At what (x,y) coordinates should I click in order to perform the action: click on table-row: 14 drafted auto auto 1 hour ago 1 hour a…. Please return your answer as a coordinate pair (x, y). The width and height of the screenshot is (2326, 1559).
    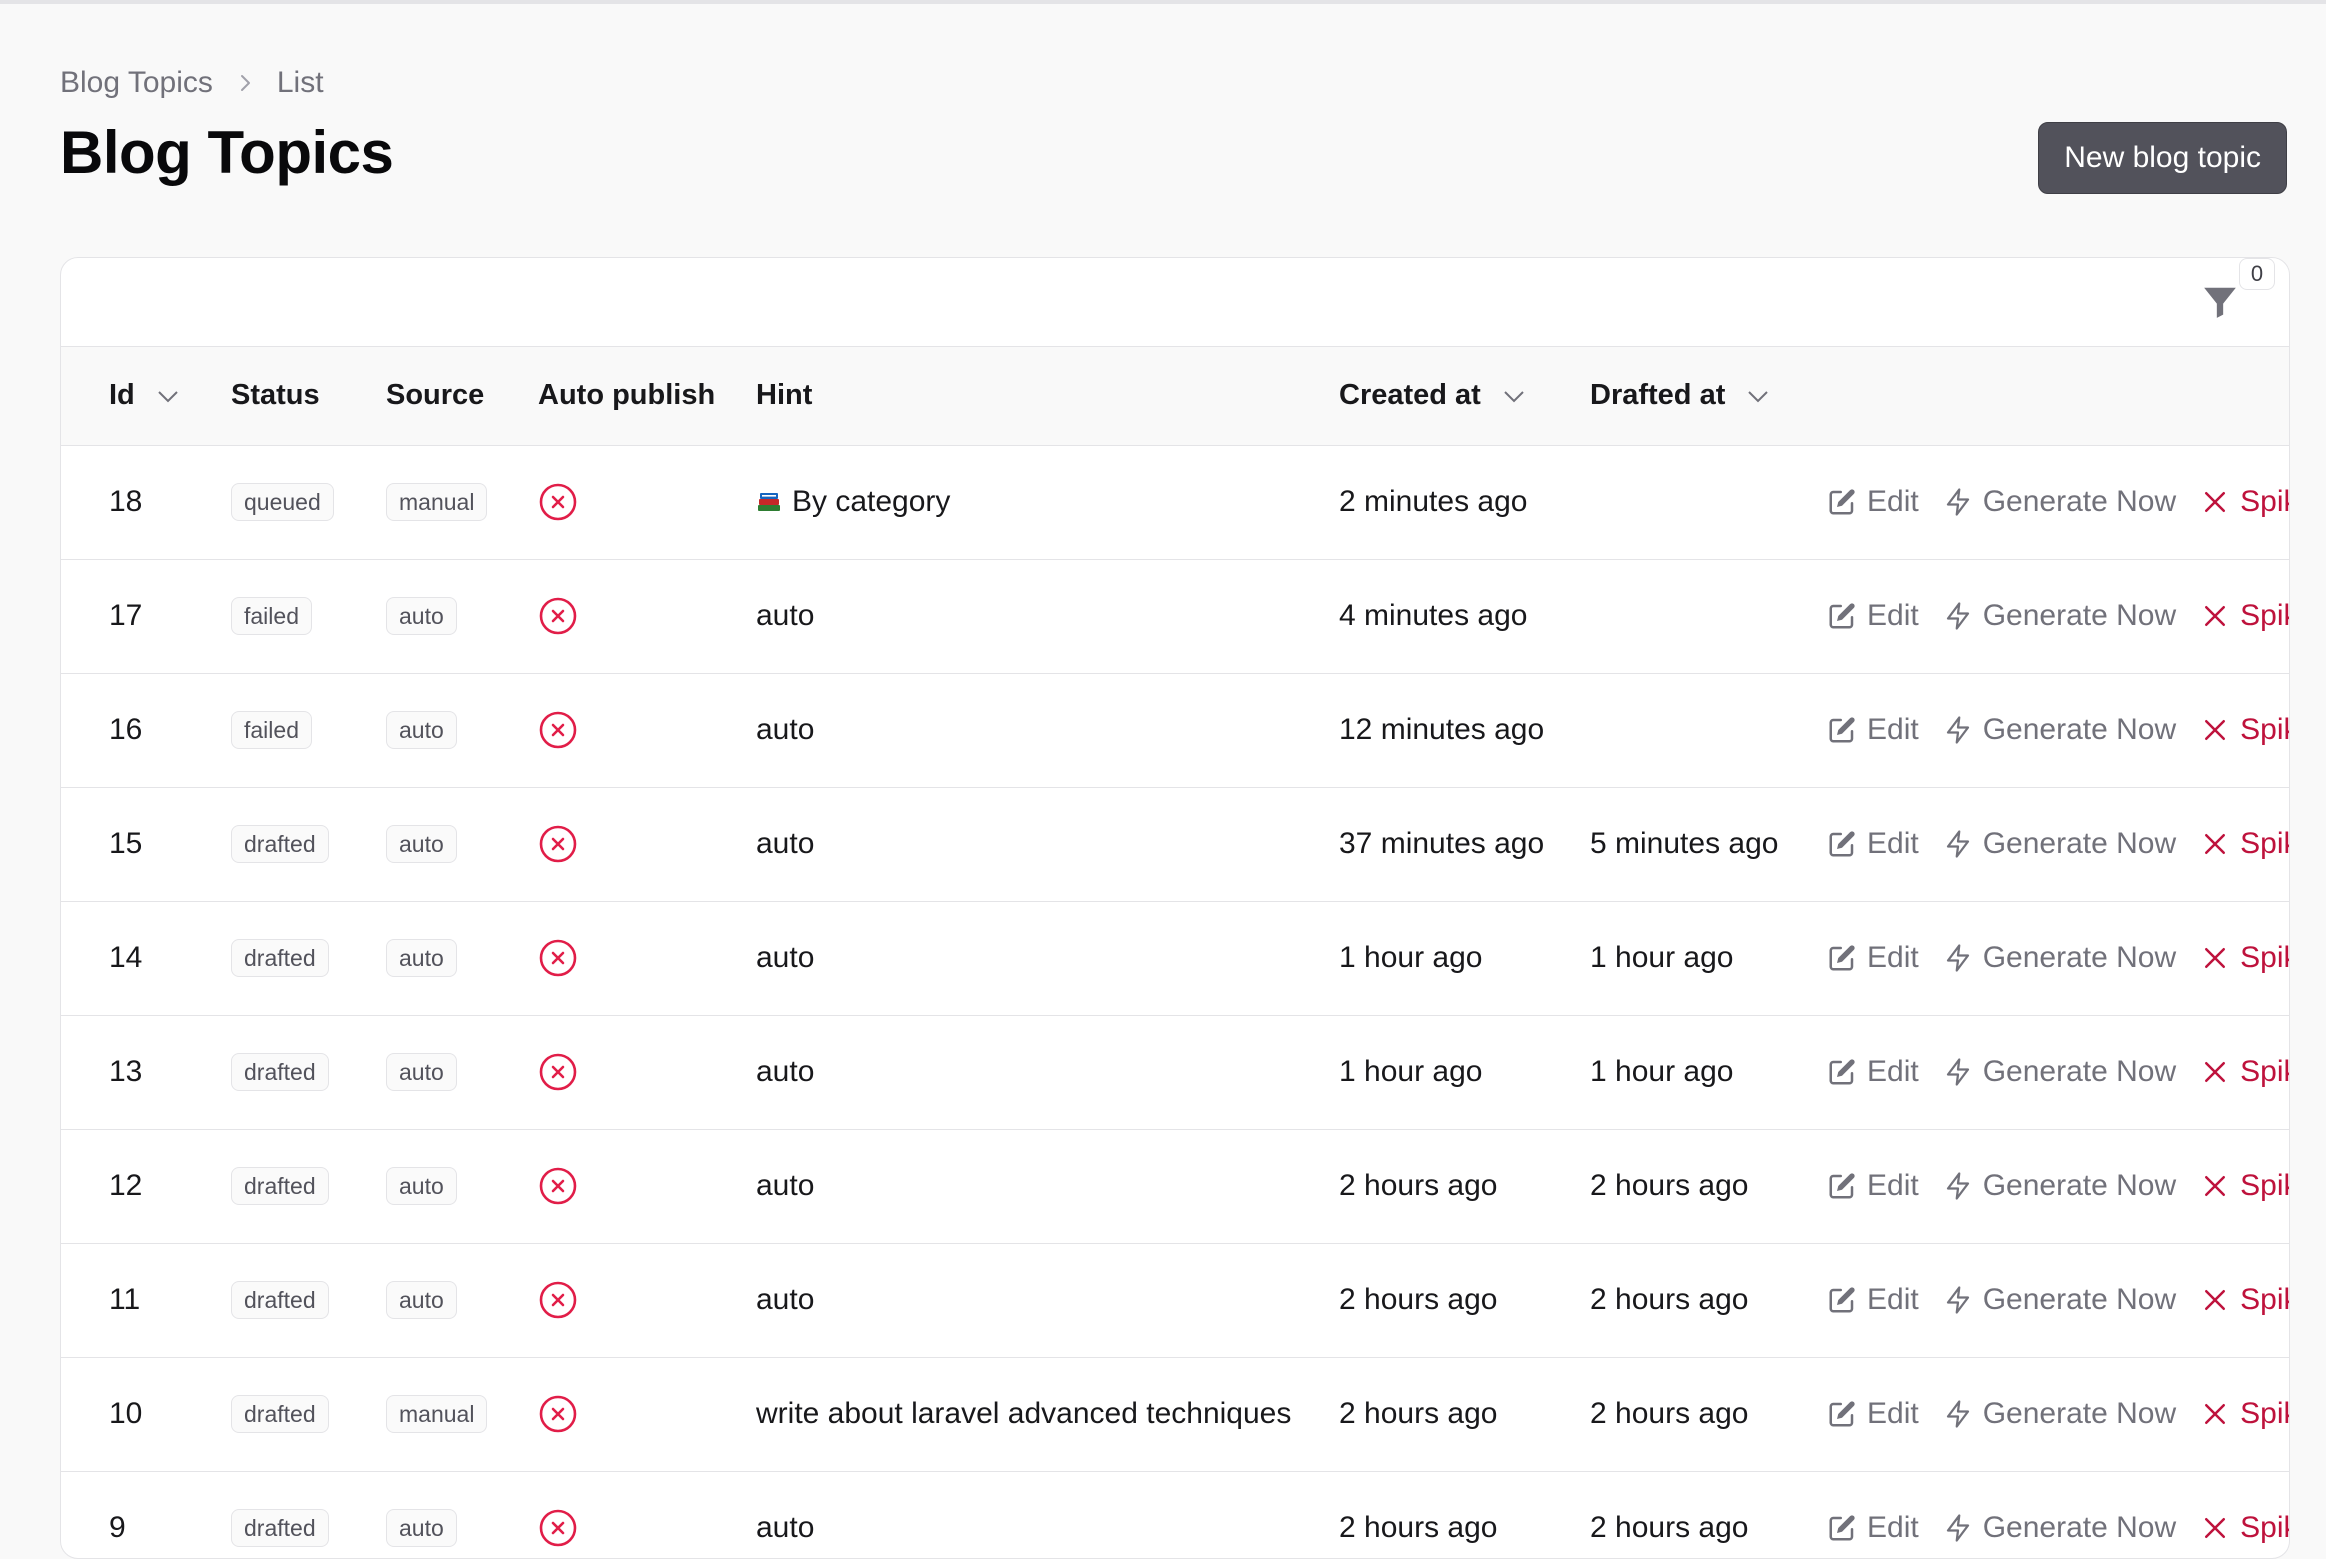
    Looking at the image, I should click on (1175, 958).